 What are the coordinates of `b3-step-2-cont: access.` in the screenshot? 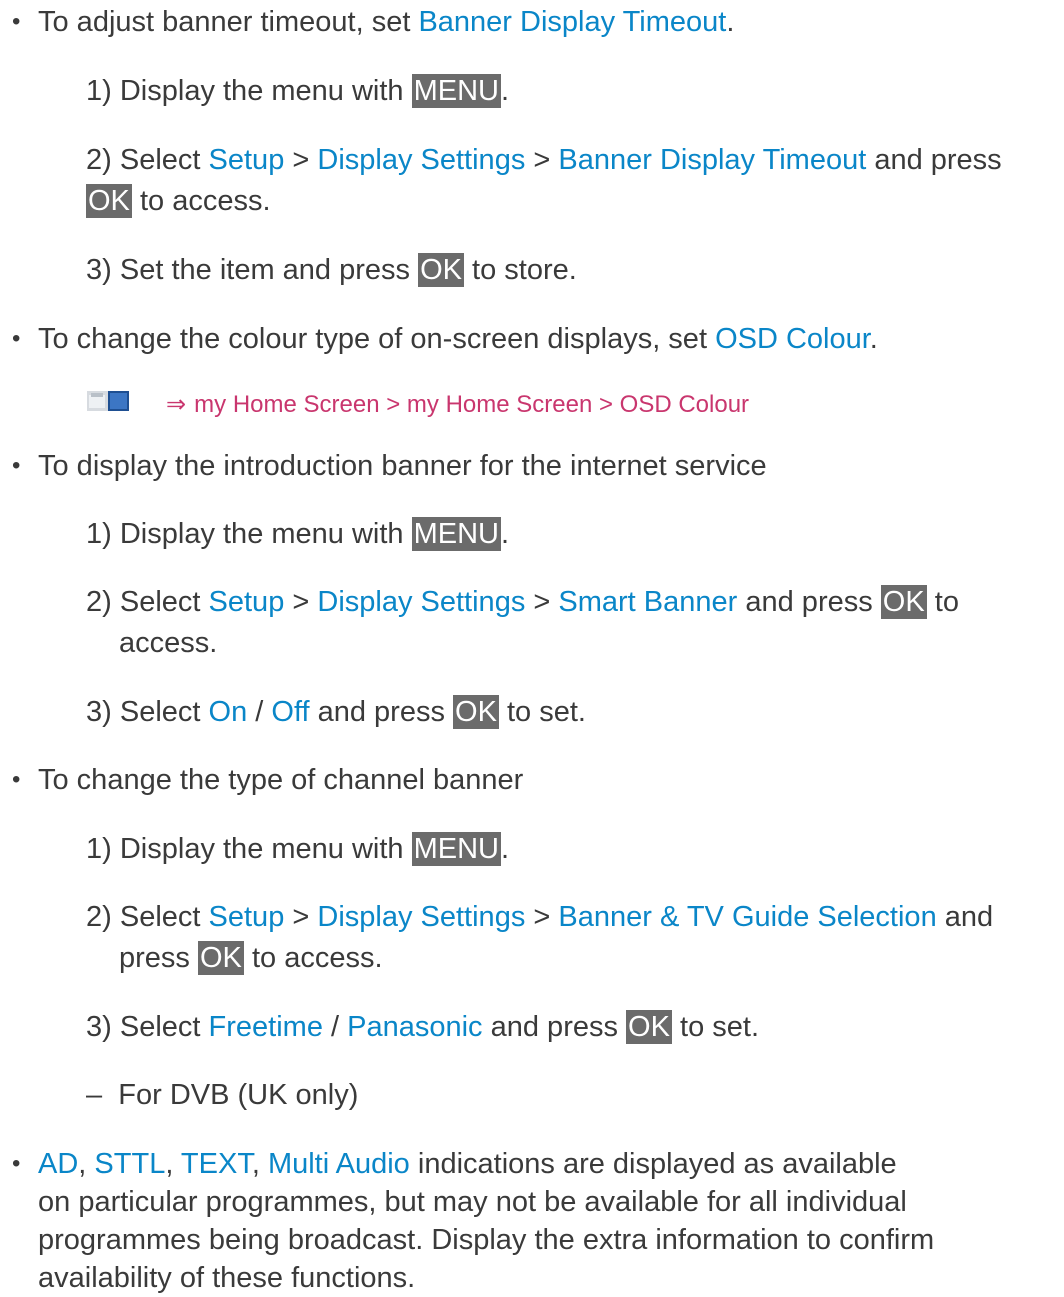 It's located at (168, 643).